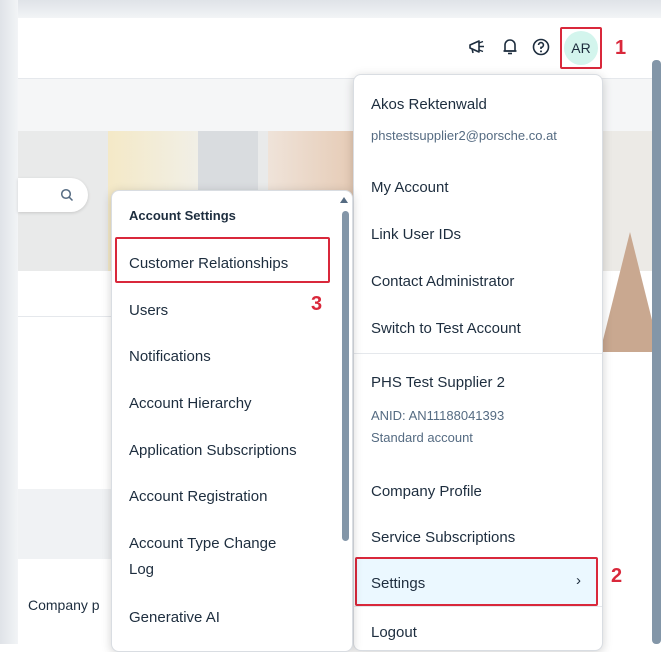 The image size is (661, 652). What do you see at coordinates (510, 49) in the screenshot?
I see `bell-icon` at bounding box center [510, 49].